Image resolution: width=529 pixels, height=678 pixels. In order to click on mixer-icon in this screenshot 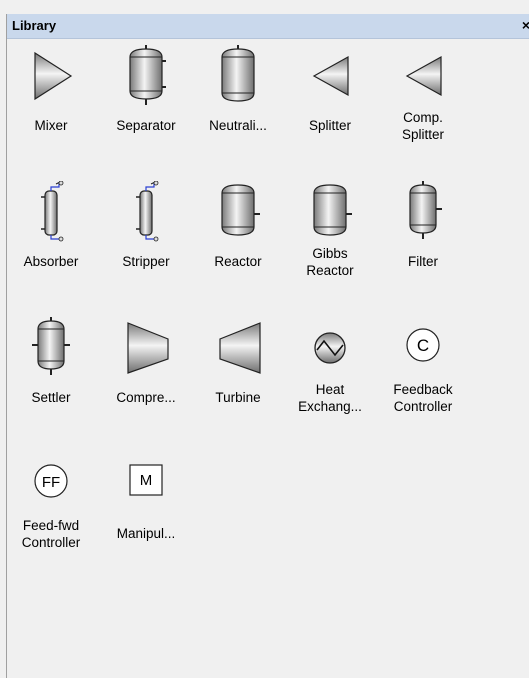, I will do `click(51, 76)`.